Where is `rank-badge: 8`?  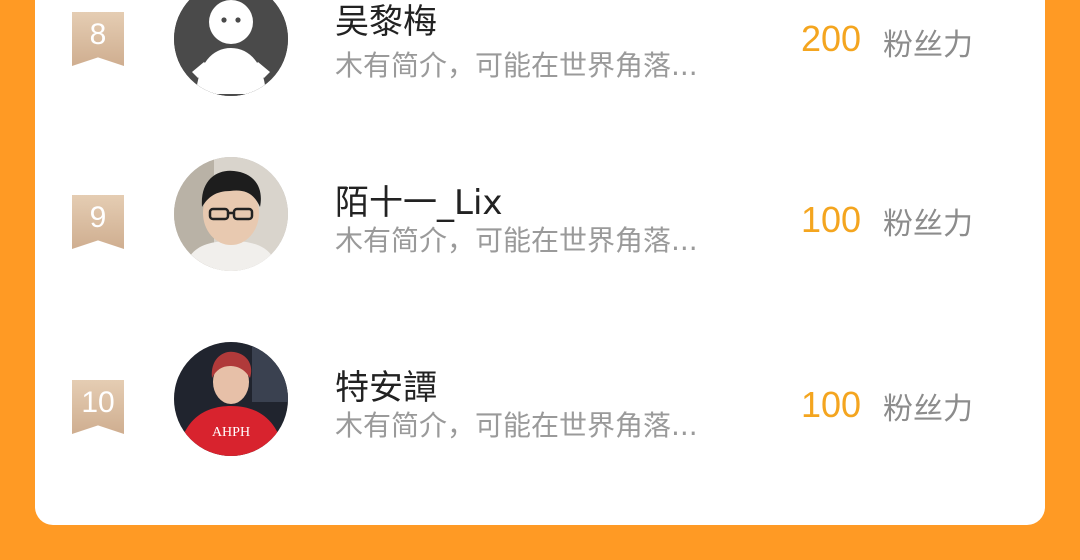 rank-badge: 8 is located at coordinates (98, 39).